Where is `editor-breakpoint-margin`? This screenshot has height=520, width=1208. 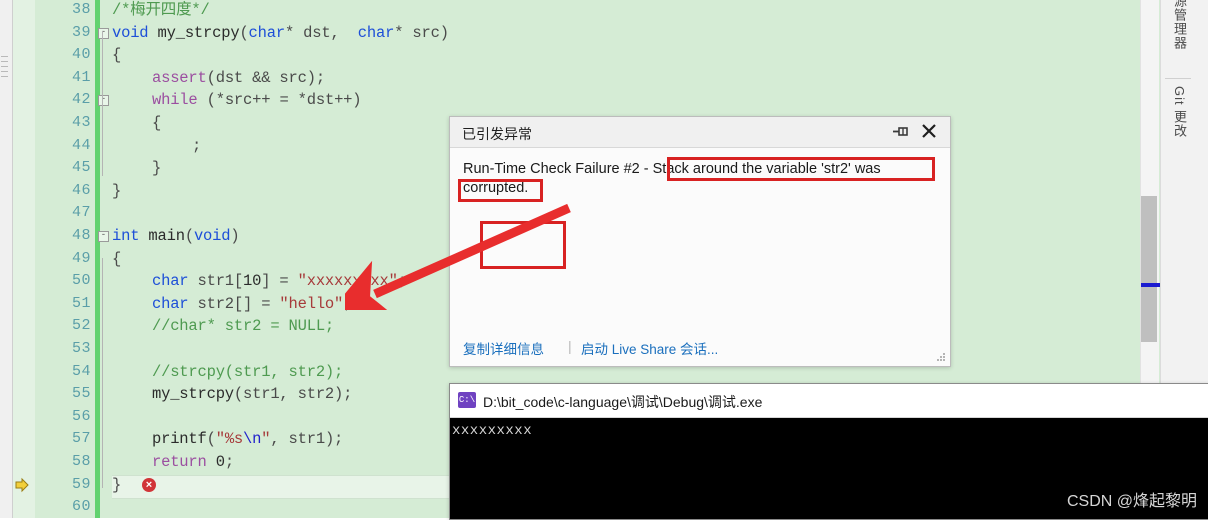
editor-breakpoint-margin is located at coordinates (24, 259).